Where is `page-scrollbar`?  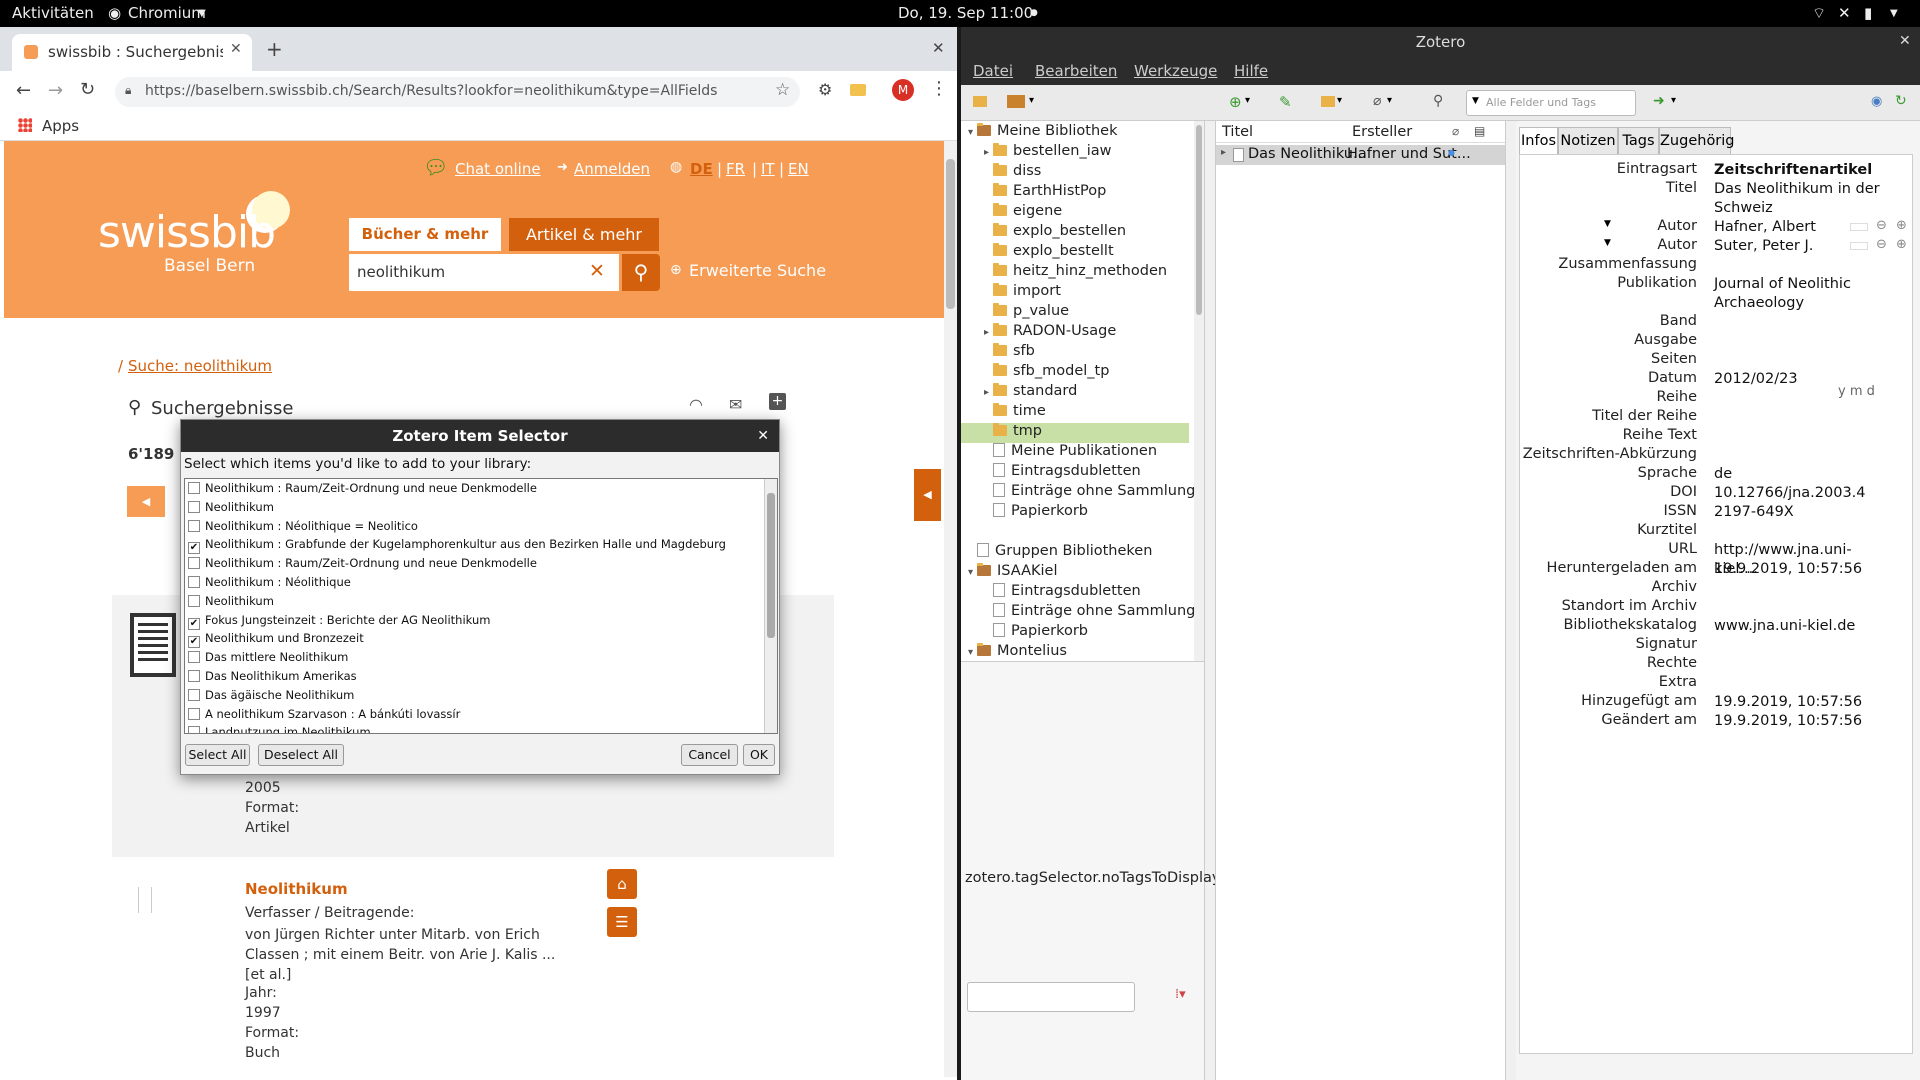
page-scrollbar is located at coordinates (950, 609).